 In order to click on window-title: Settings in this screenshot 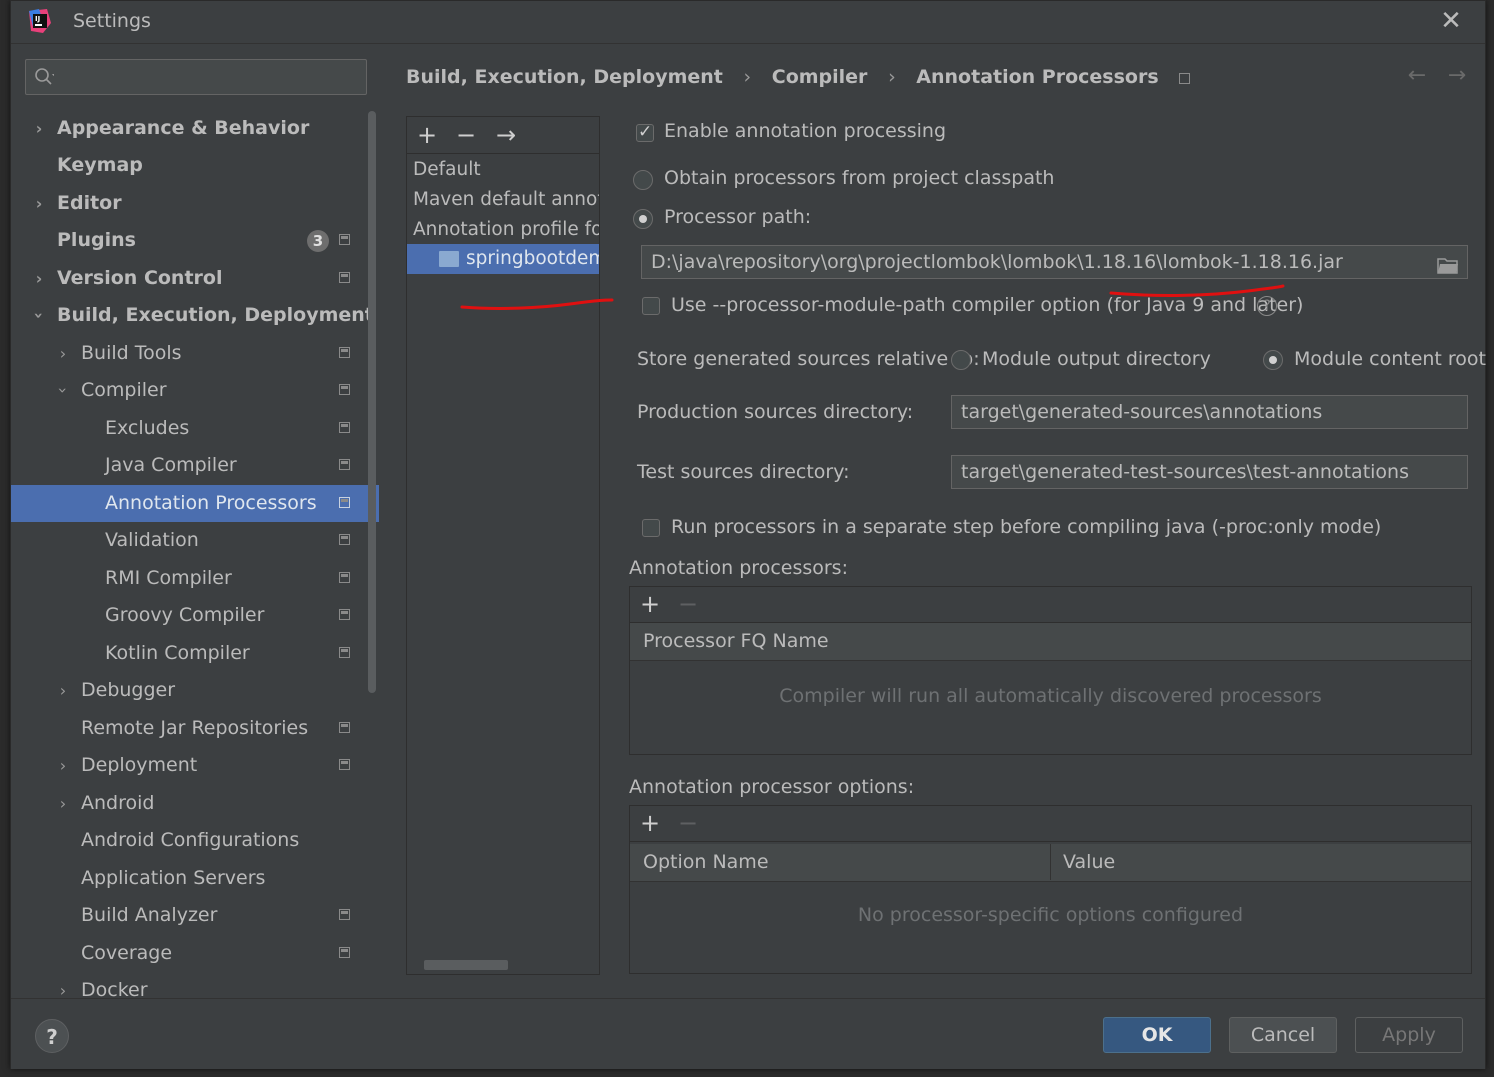, I will do `click(112, 21)`.